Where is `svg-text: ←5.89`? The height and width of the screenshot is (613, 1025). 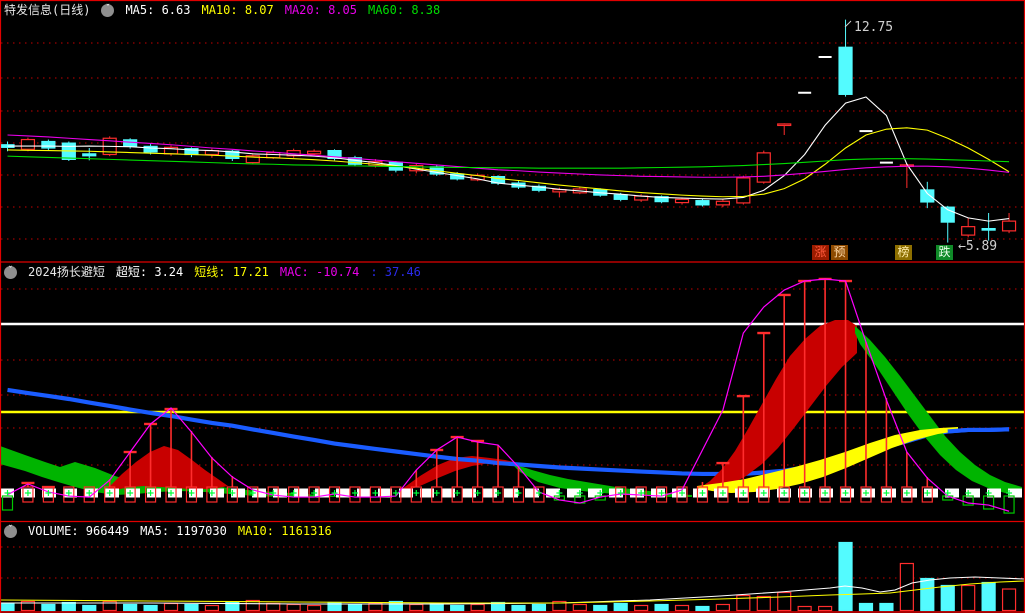 svg-text: ←5.89 is located at coordinates (977, 246).